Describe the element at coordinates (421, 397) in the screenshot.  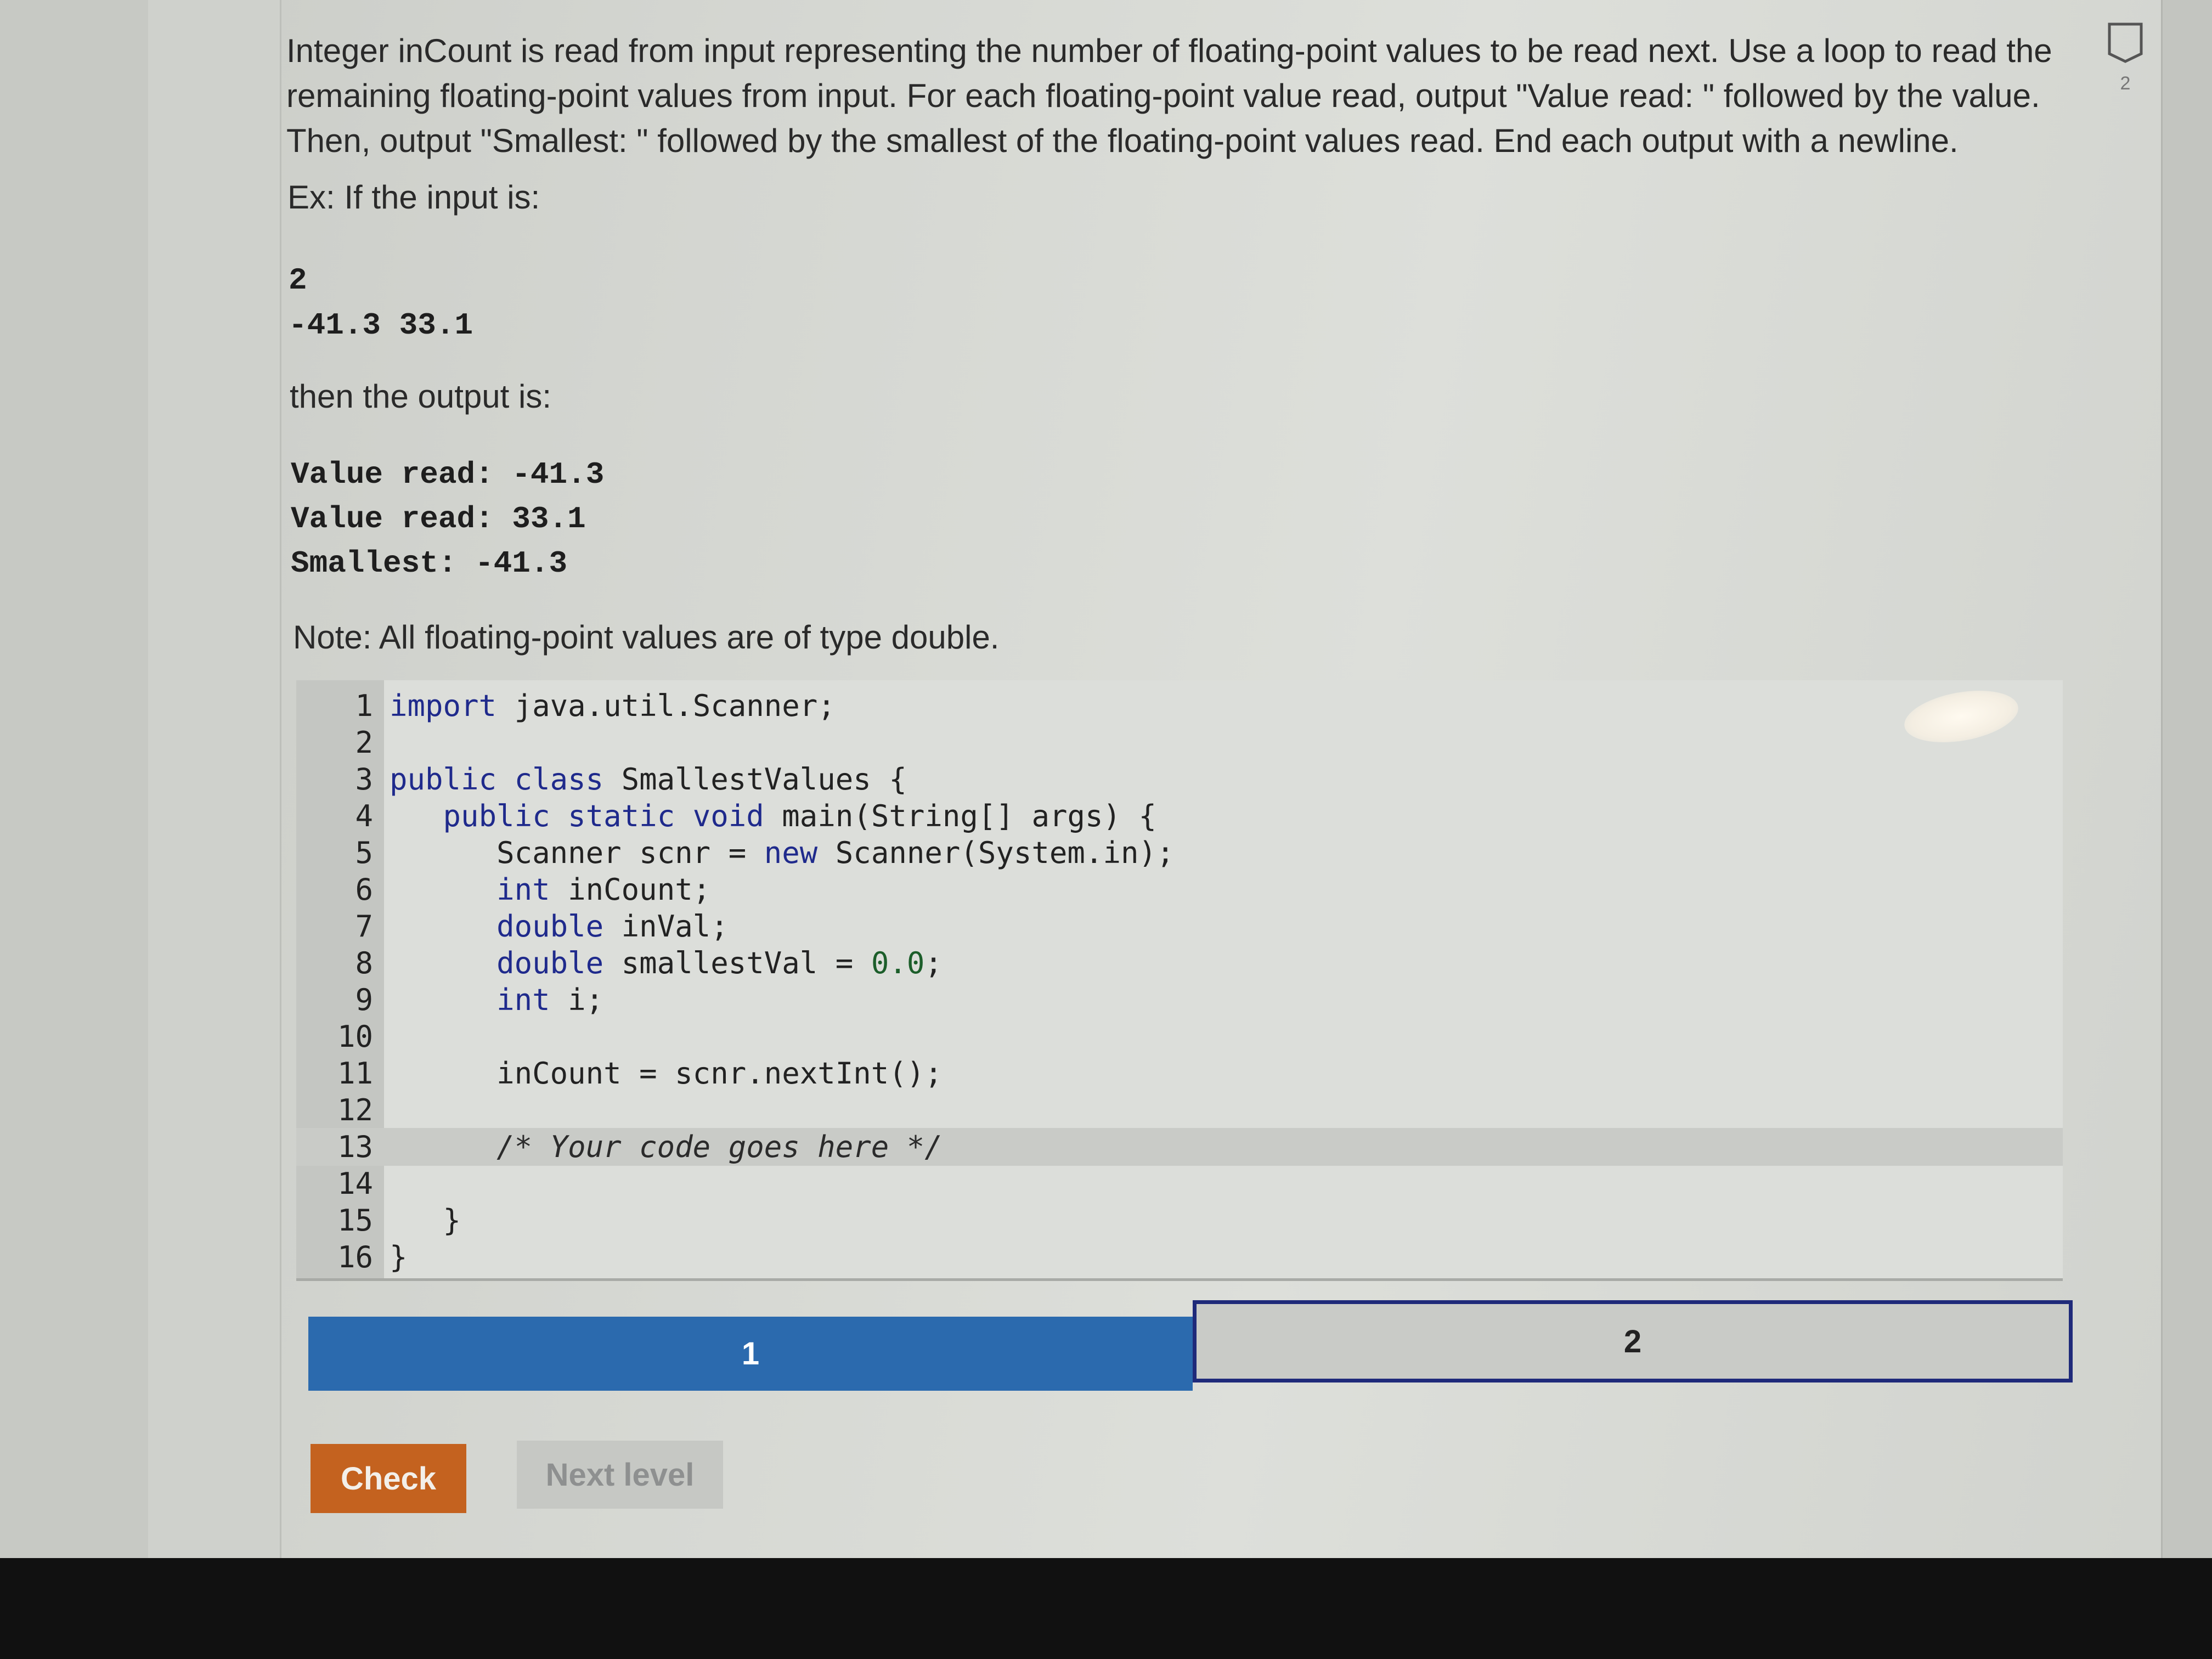
I see `example-output-label: then the output is:` at that location.